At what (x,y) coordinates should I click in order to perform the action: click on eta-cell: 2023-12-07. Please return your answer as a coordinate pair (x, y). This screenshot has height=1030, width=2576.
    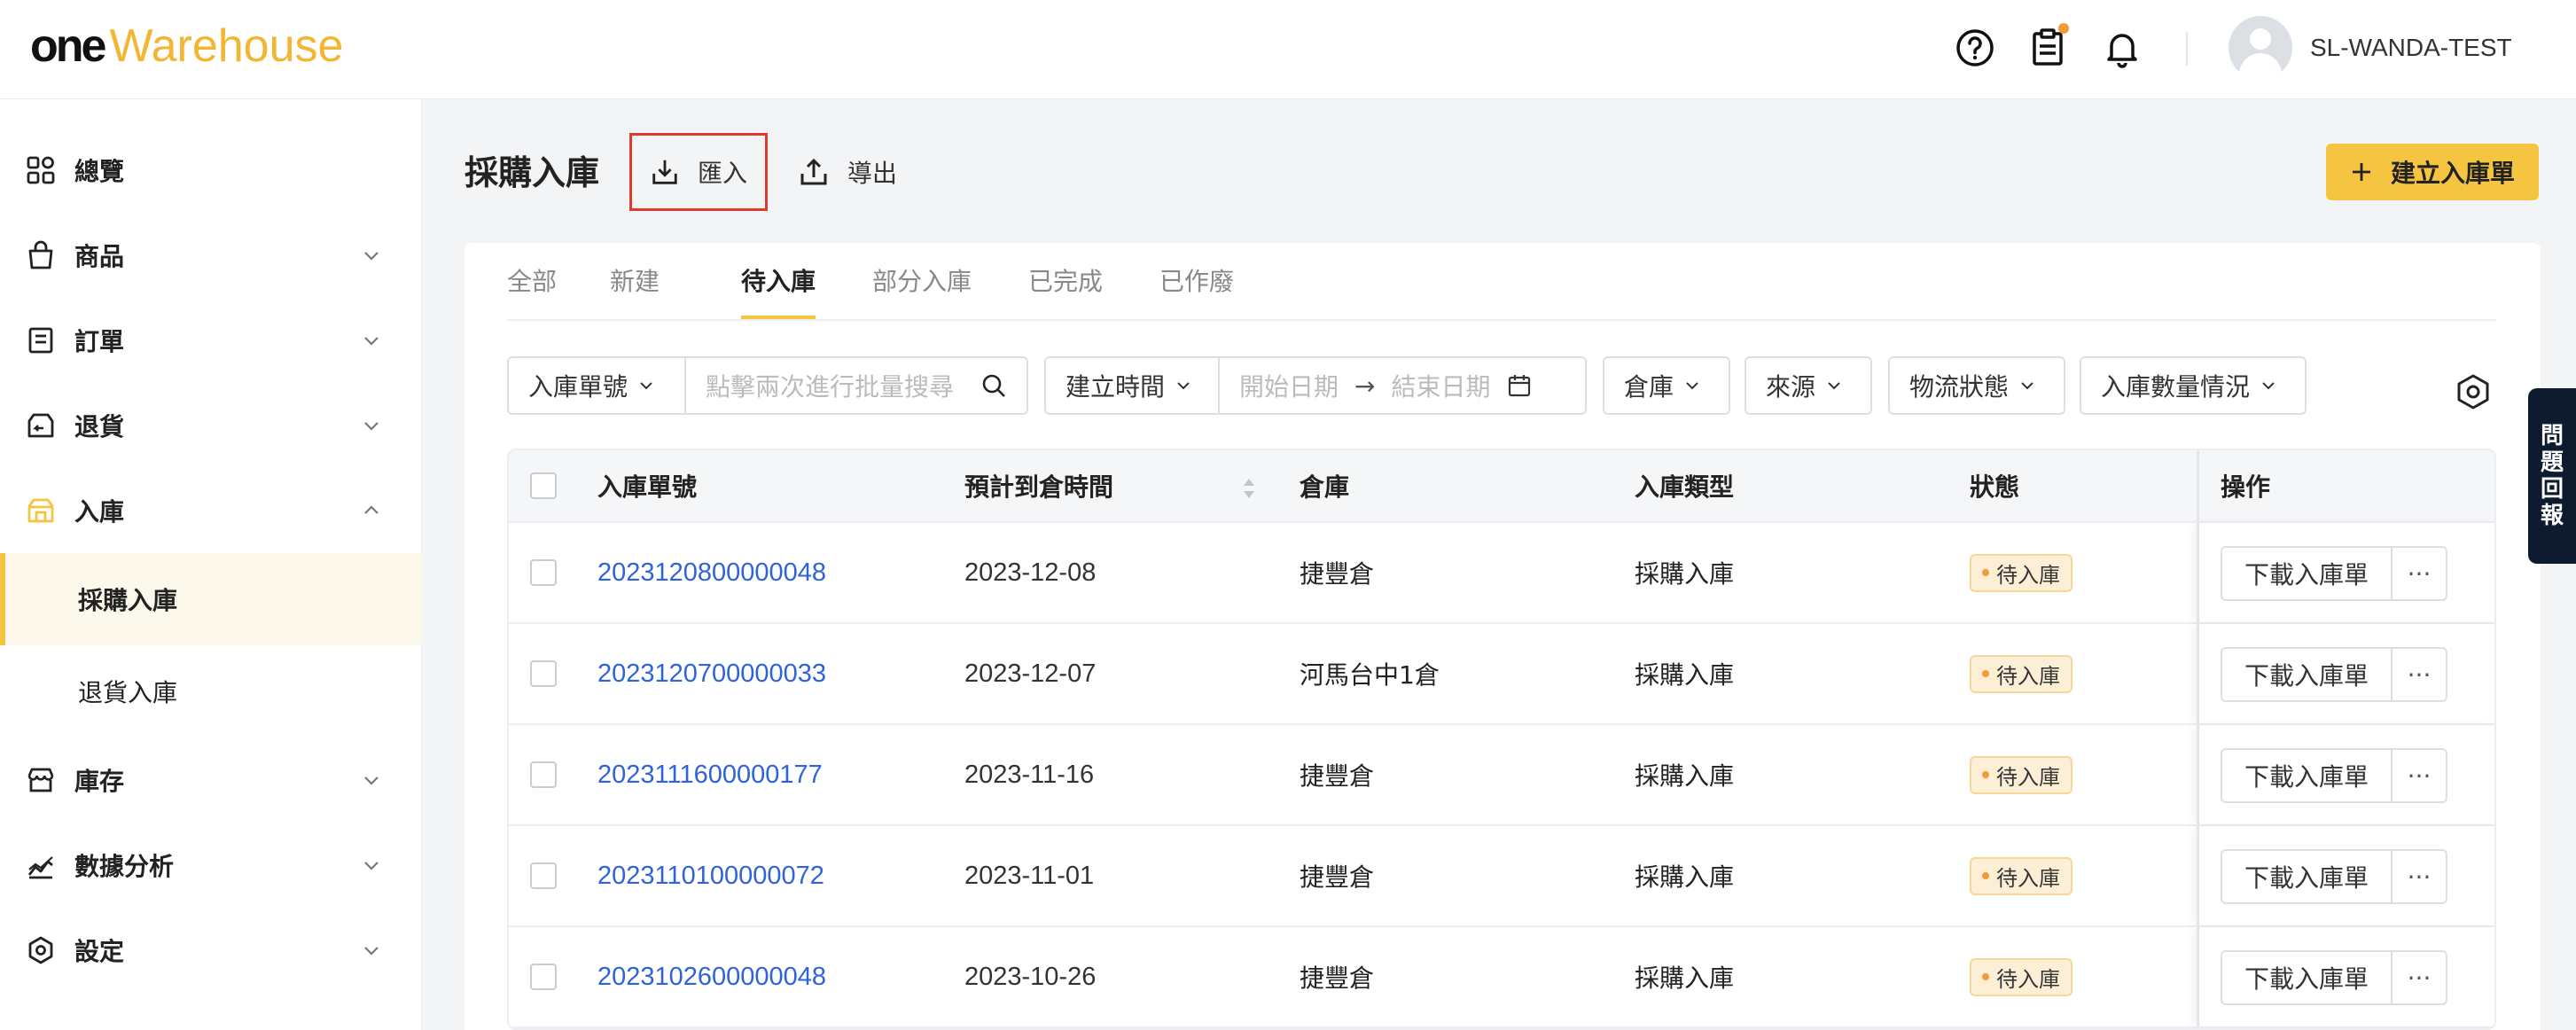
    Looking at the image, I should click on (1030, 673).